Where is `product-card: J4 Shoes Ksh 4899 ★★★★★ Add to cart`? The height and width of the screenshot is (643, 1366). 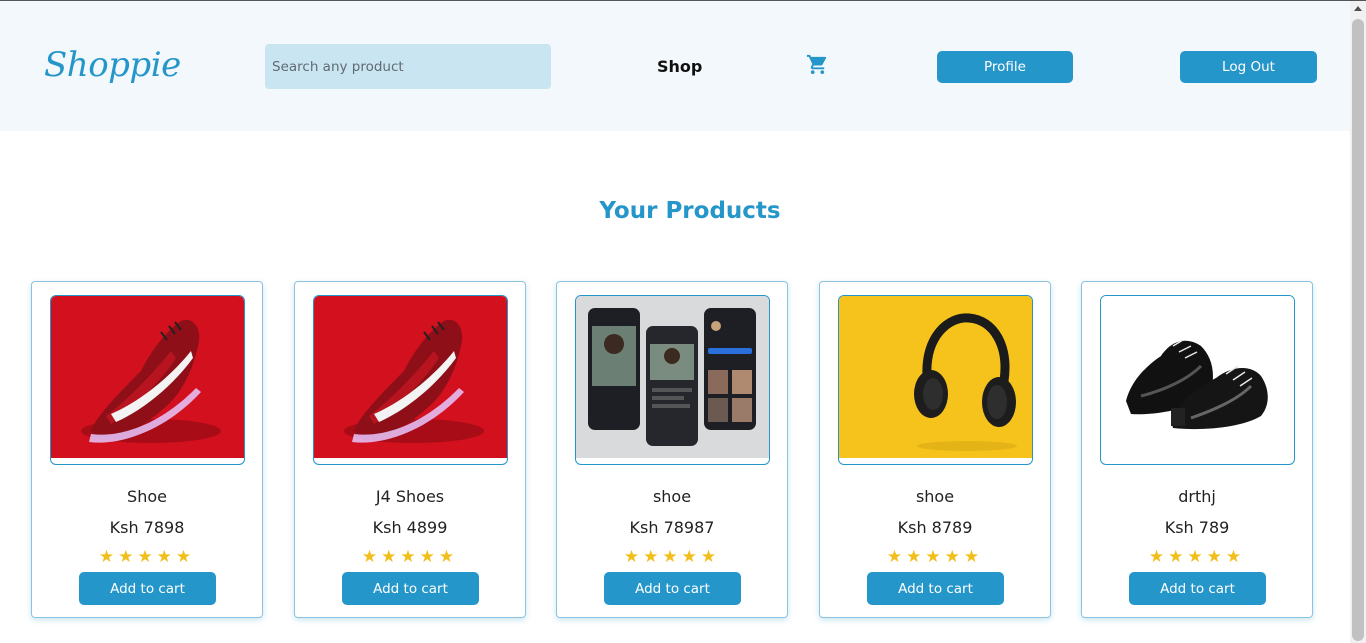 product-card: J4 Shoes Ksh 4899 ★★★★★ Add to cart is located at coordinates (410, 449).